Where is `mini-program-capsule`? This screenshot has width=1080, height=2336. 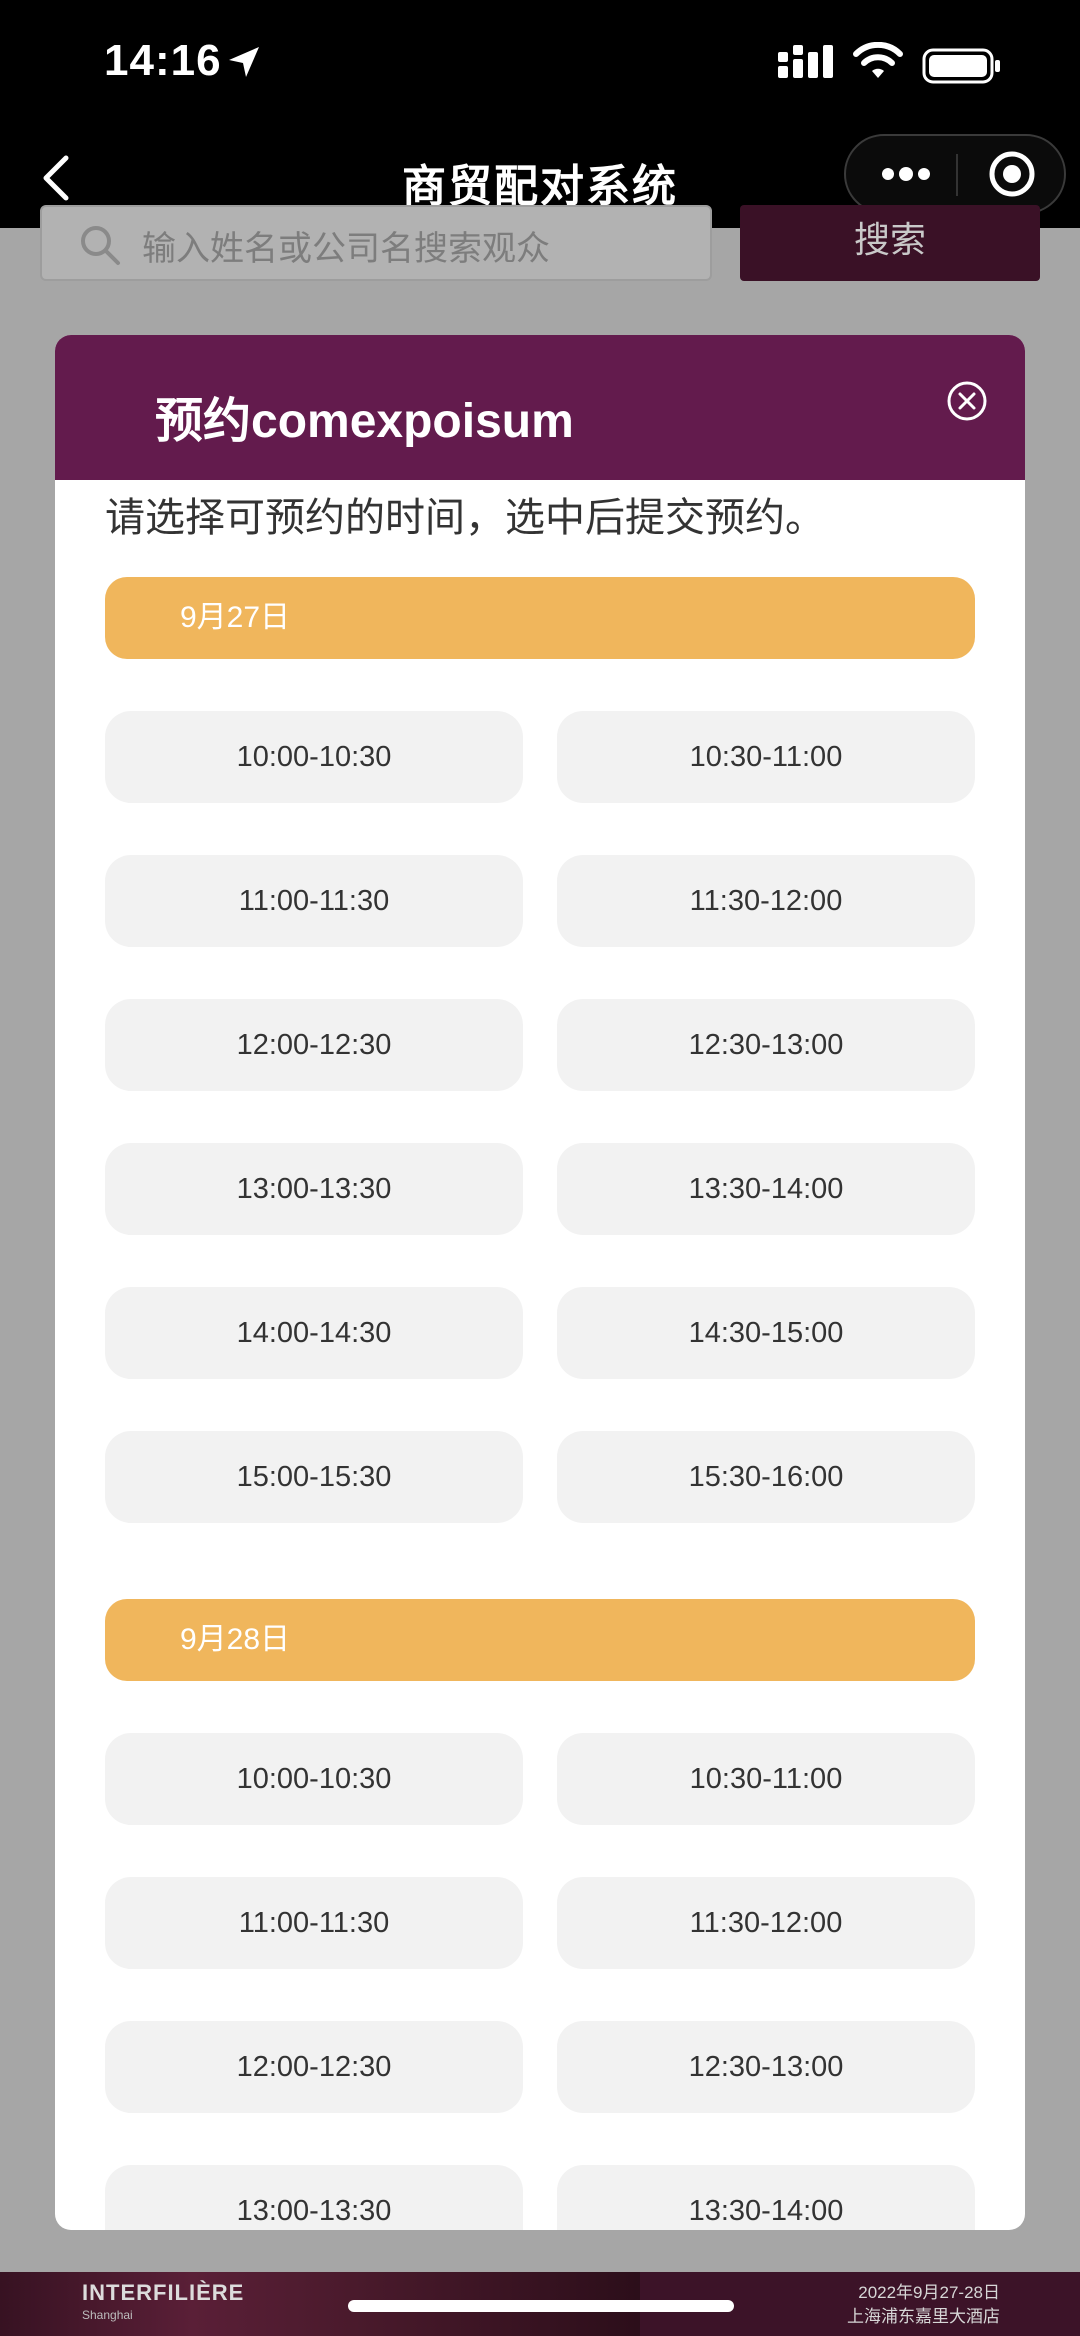 mini-program-capsule is located at coordinates (955, 174).